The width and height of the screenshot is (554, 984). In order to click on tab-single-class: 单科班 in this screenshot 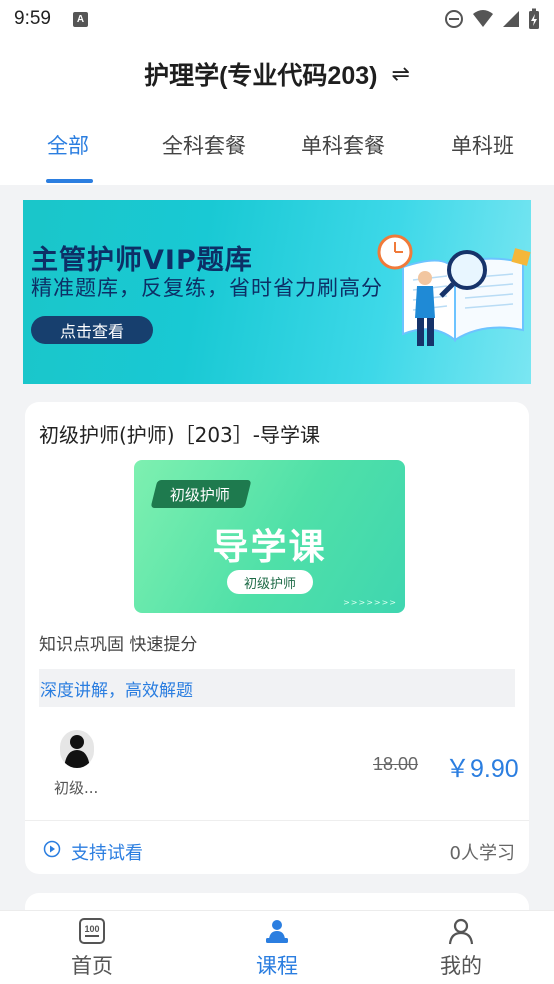, I will do `click(482, 145)`.